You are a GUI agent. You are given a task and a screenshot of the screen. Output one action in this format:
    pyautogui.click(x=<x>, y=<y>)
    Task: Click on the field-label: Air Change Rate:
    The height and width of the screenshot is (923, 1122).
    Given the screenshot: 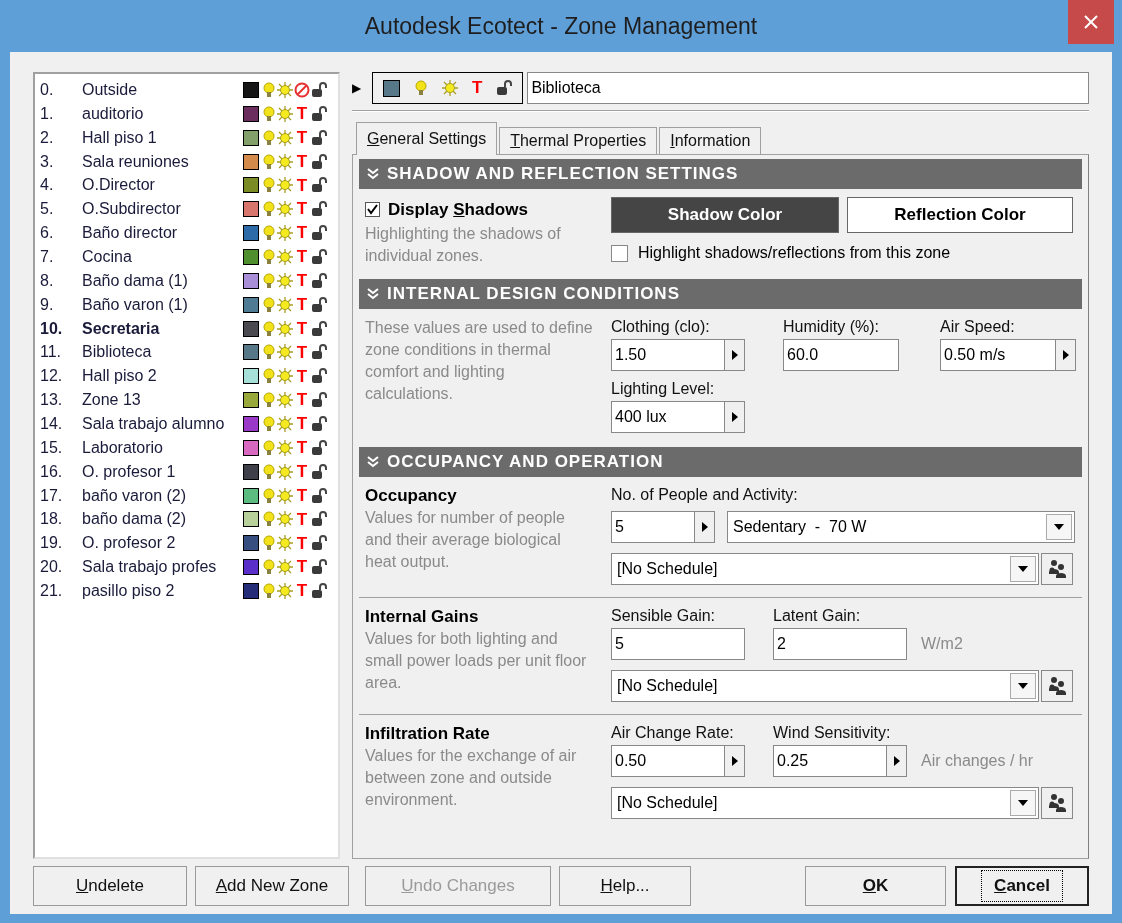 What is the action you would take?
    pyautogui.click(x=673, y=732)
    